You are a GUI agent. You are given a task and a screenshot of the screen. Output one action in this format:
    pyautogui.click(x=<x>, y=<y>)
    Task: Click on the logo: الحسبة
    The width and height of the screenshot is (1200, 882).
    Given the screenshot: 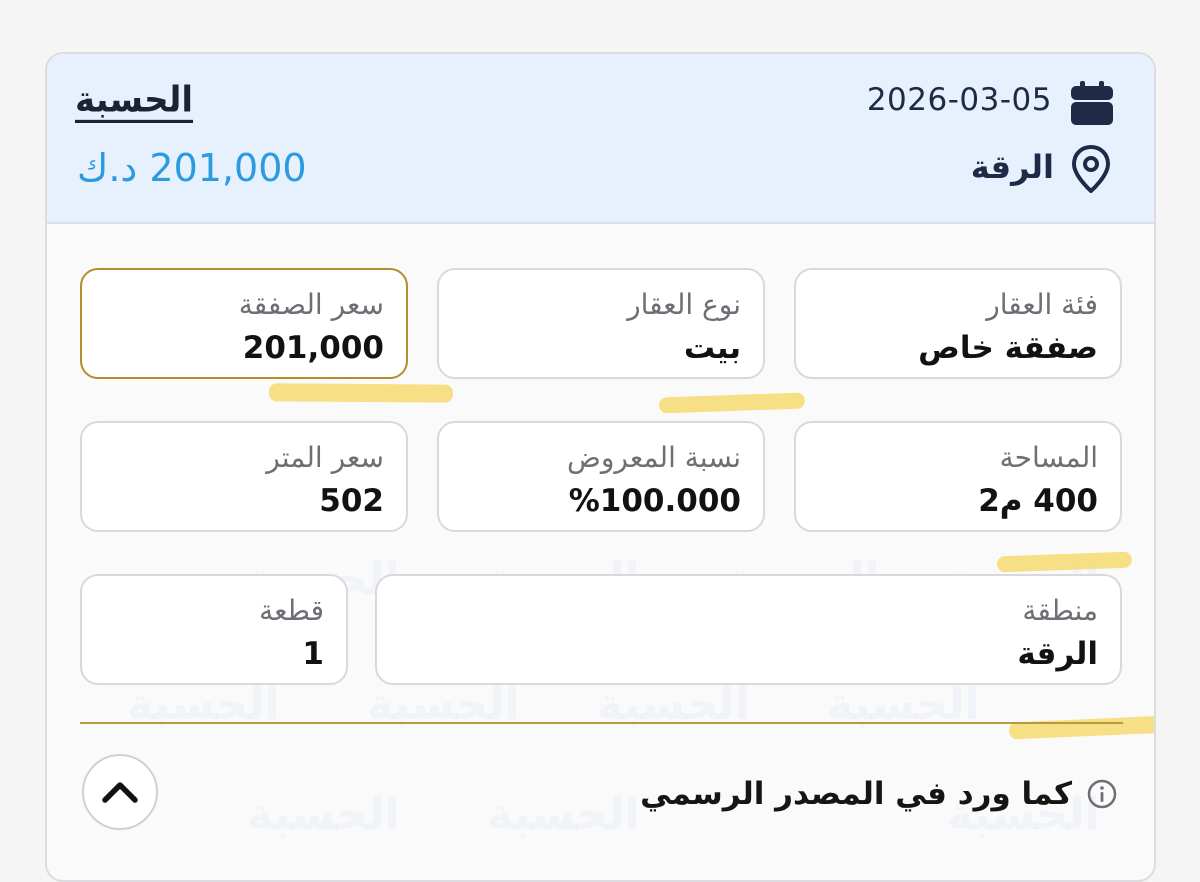 What is the action you would take?
    pyautogui.click(x=134, y=102)
    